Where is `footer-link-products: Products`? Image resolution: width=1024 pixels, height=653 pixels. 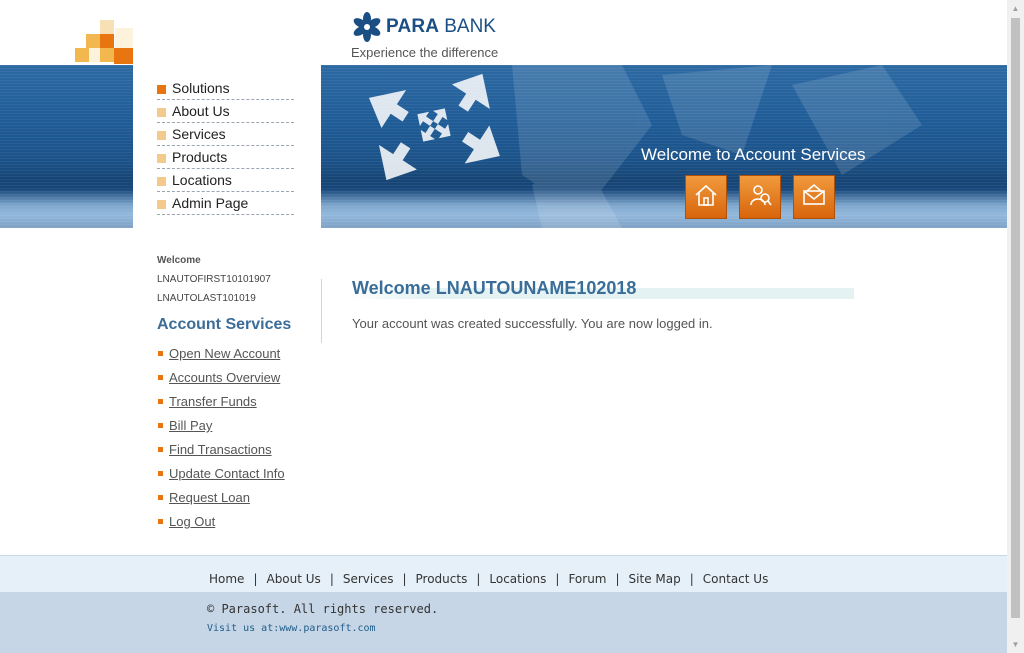
footer-link-products: Products is located at coordinates (442, 579).